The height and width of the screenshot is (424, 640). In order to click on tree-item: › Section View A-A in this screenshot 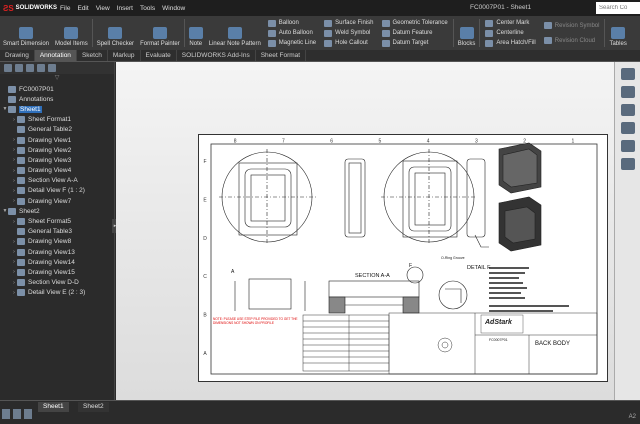, I will do `click(57, 181)`.